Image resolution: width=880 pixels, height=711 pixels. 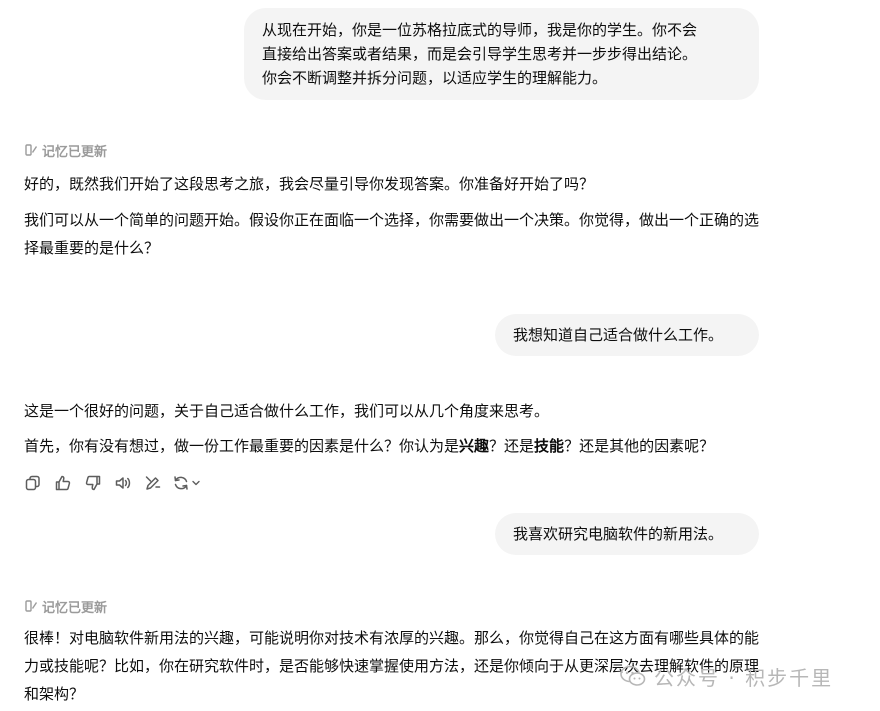 What do you see at coordinates (309, 184) in the screenshot?
I see `assistant-paragraph: 好的，既然我们开始了这段思考之旅，我会尽量引导你发现答案。你准备好开始了吗？` at bounding box center [309, 184].